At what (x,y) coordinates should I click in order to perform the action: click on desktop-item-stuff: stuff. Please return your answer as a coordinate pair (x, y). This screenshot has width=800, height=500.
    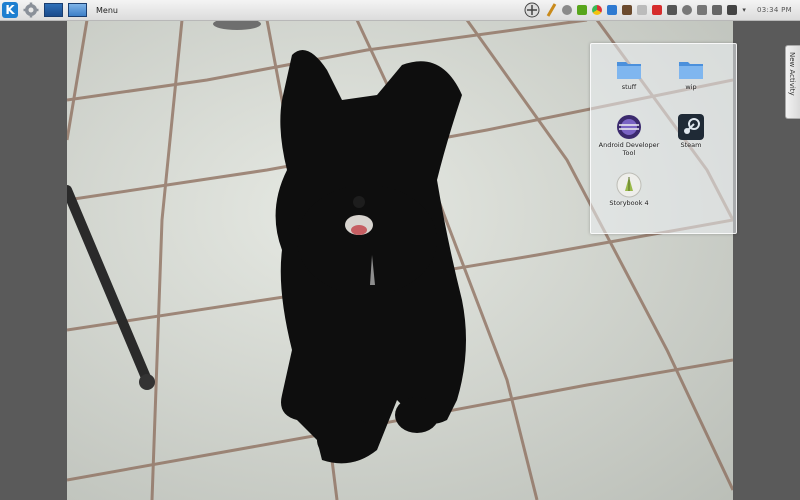
    Looking at the image, I should click on (629, 73).